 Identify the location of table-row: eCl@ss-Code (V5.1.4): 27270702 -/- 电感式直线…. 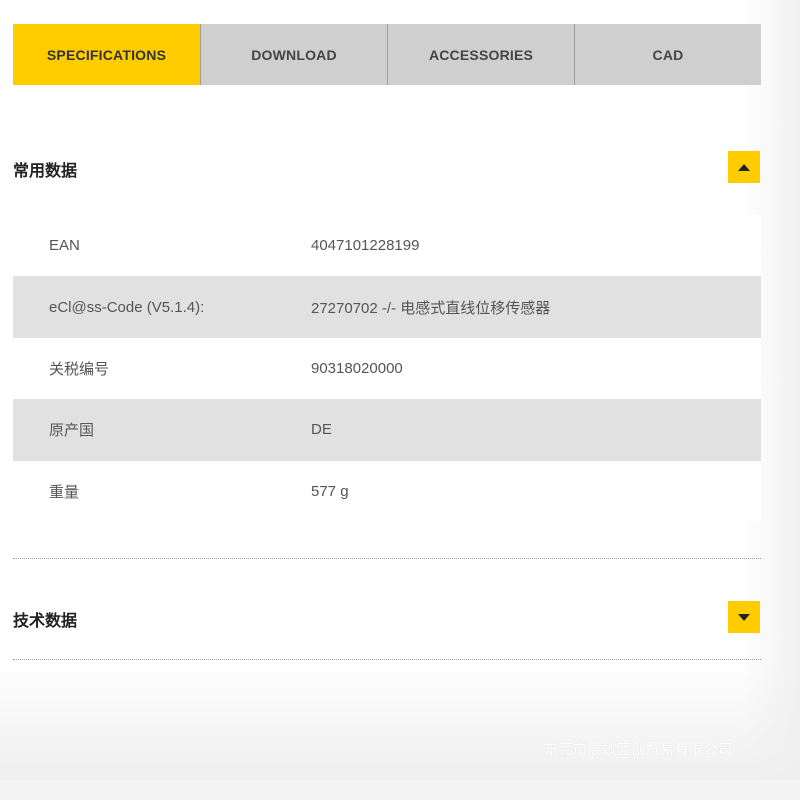
(387, 307).